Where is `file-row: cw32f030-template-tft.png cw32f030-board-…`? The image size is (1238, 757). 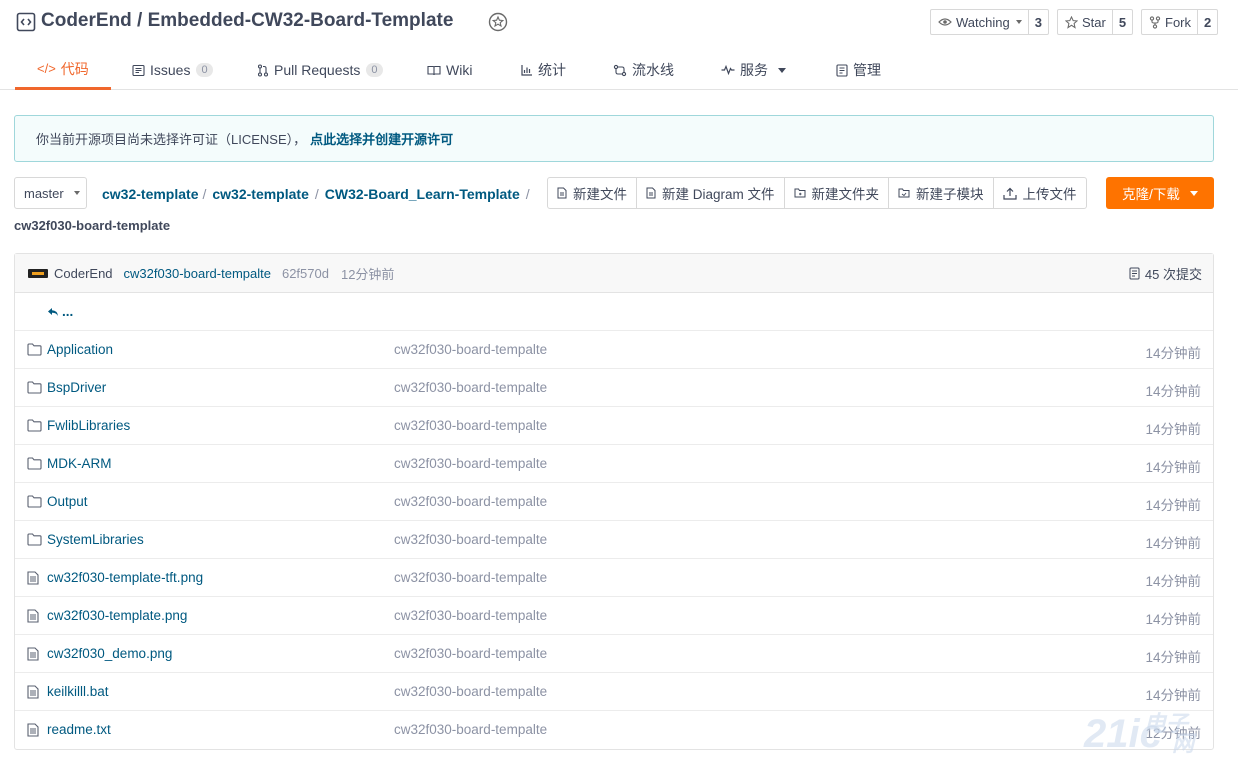
file-row: cw32f030-template-tft.png cw32f030-board-… is located at coordinates (614, 578).